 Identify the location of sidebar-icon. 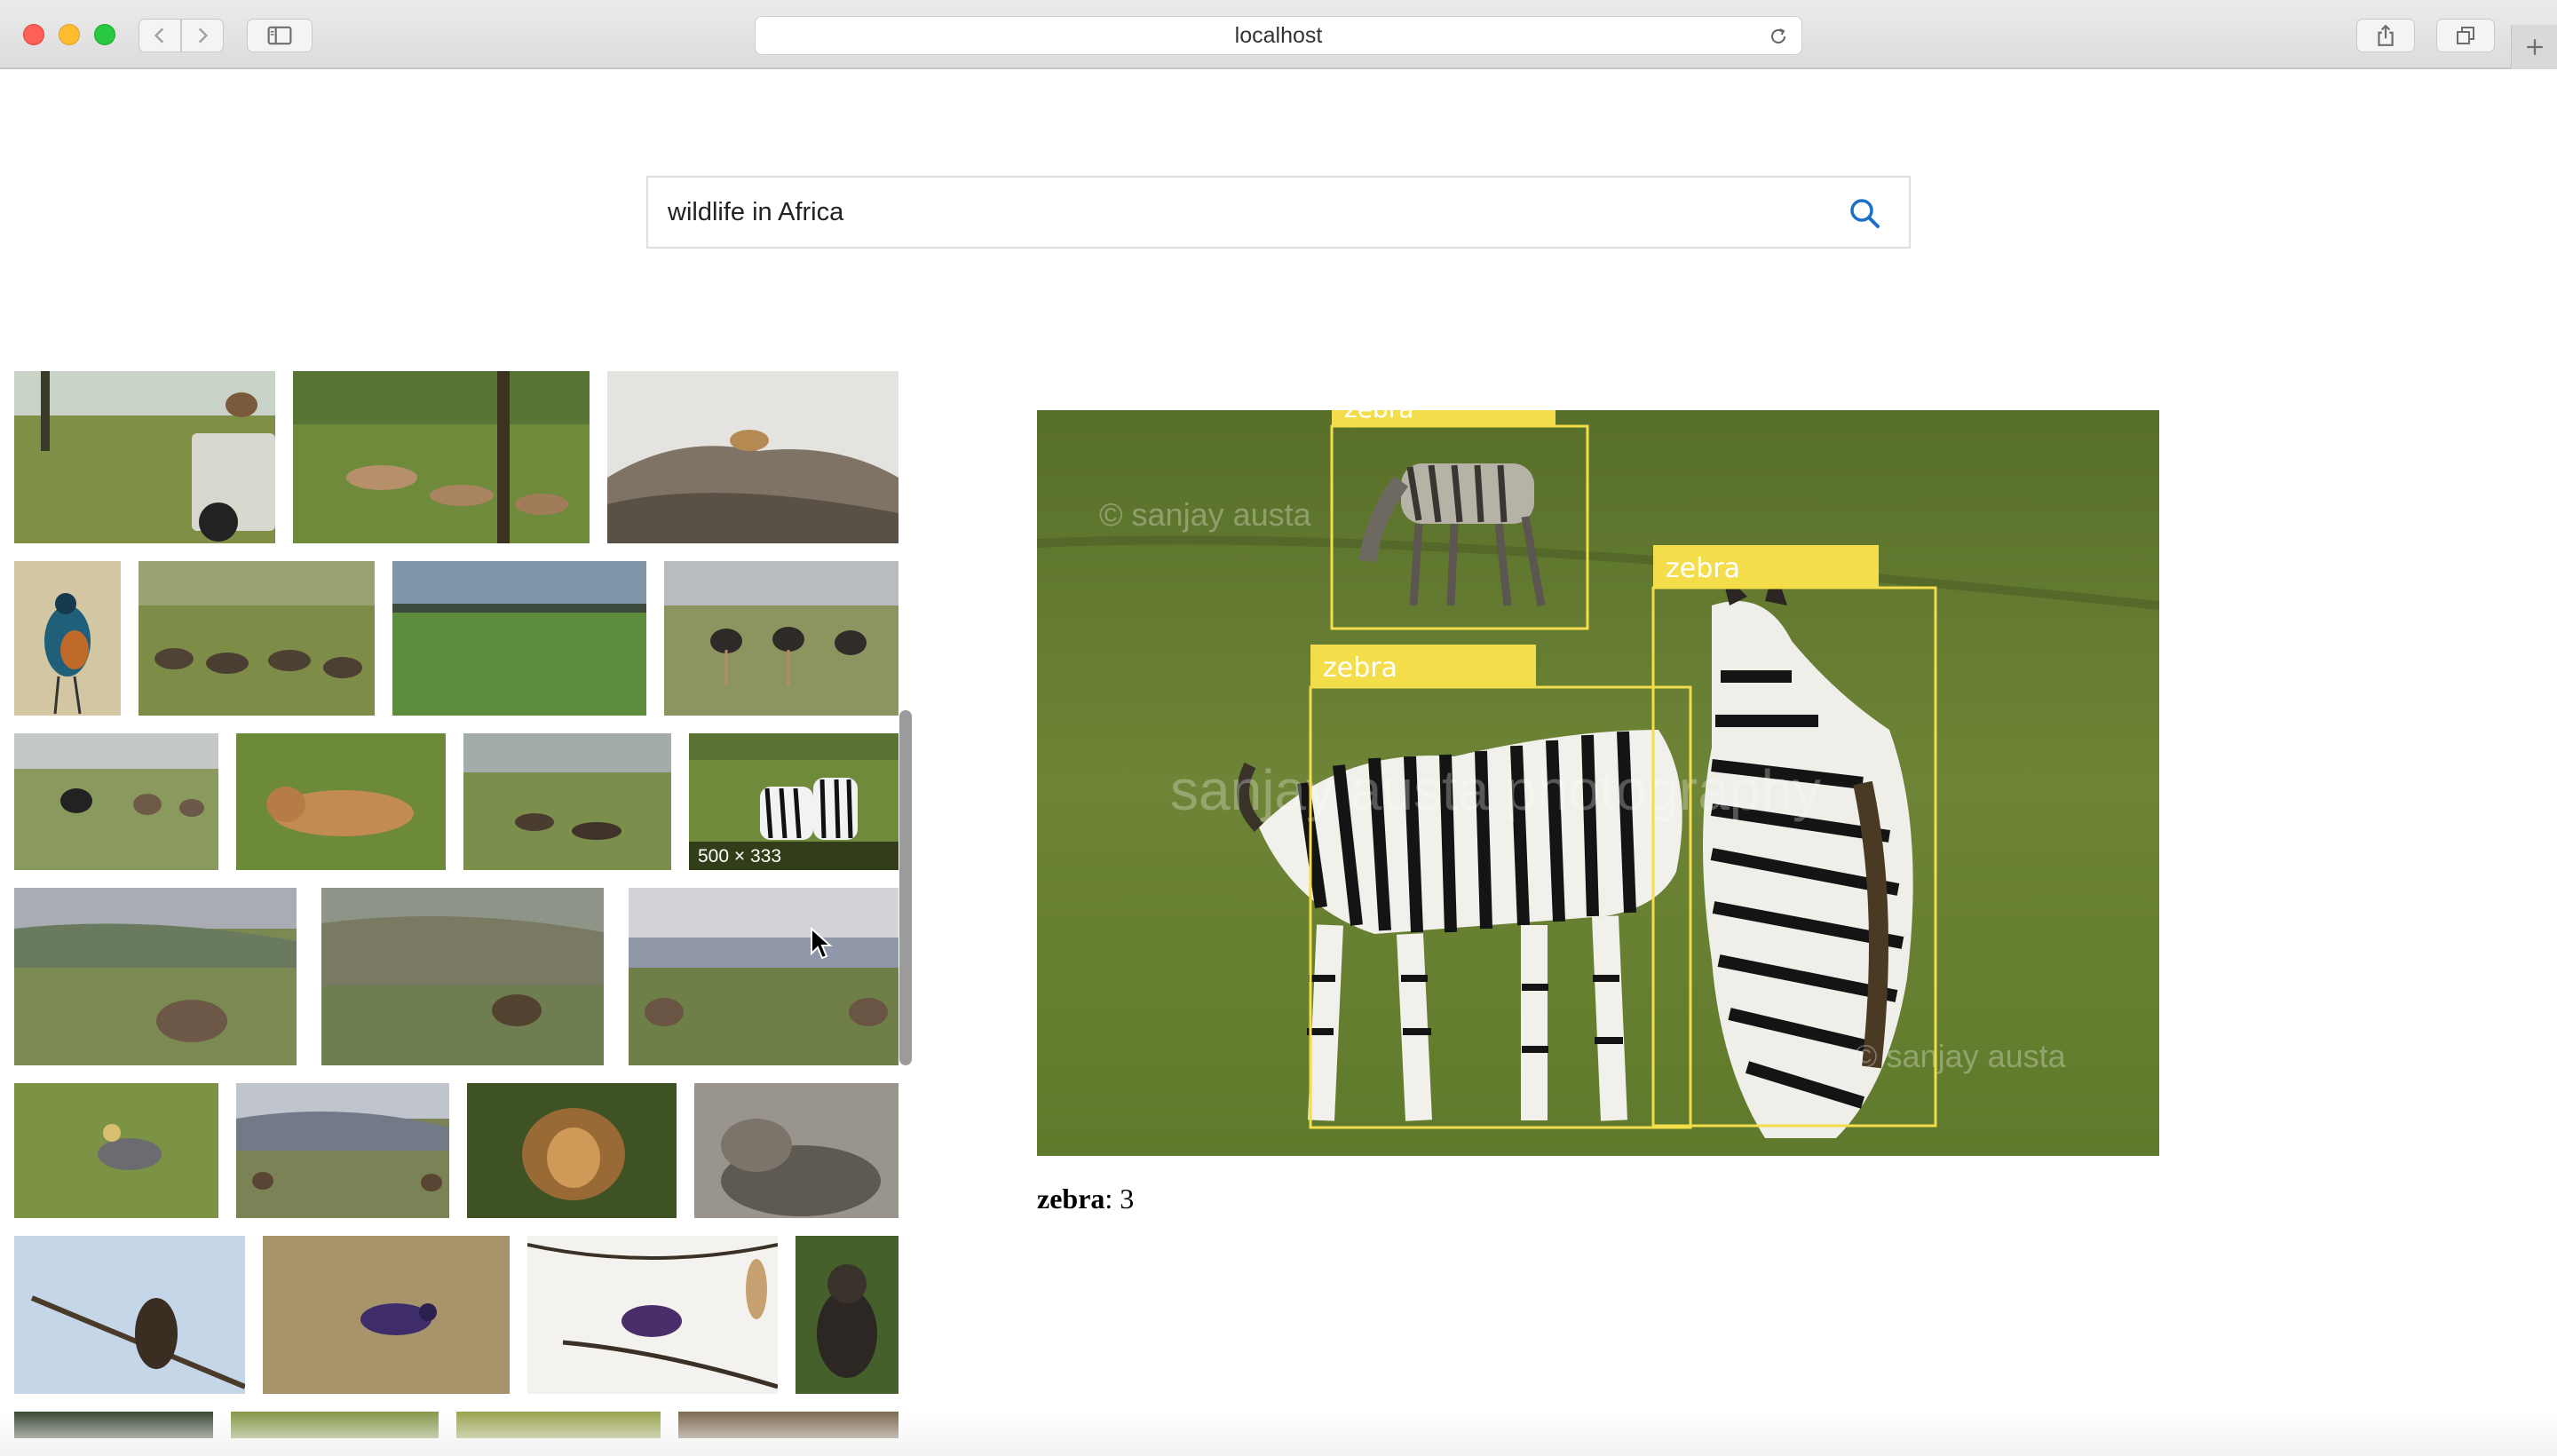
(279, 35).